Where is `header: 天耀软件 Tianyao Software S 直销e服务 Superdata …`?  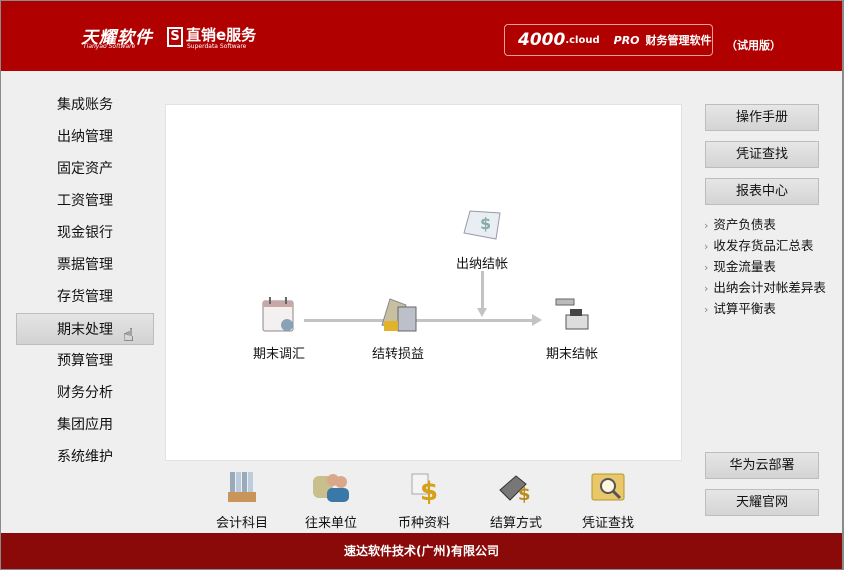
header: 天耀软件 Tianyao Software S 直销e服务 Superdata … is located at coordinates (421, 36).